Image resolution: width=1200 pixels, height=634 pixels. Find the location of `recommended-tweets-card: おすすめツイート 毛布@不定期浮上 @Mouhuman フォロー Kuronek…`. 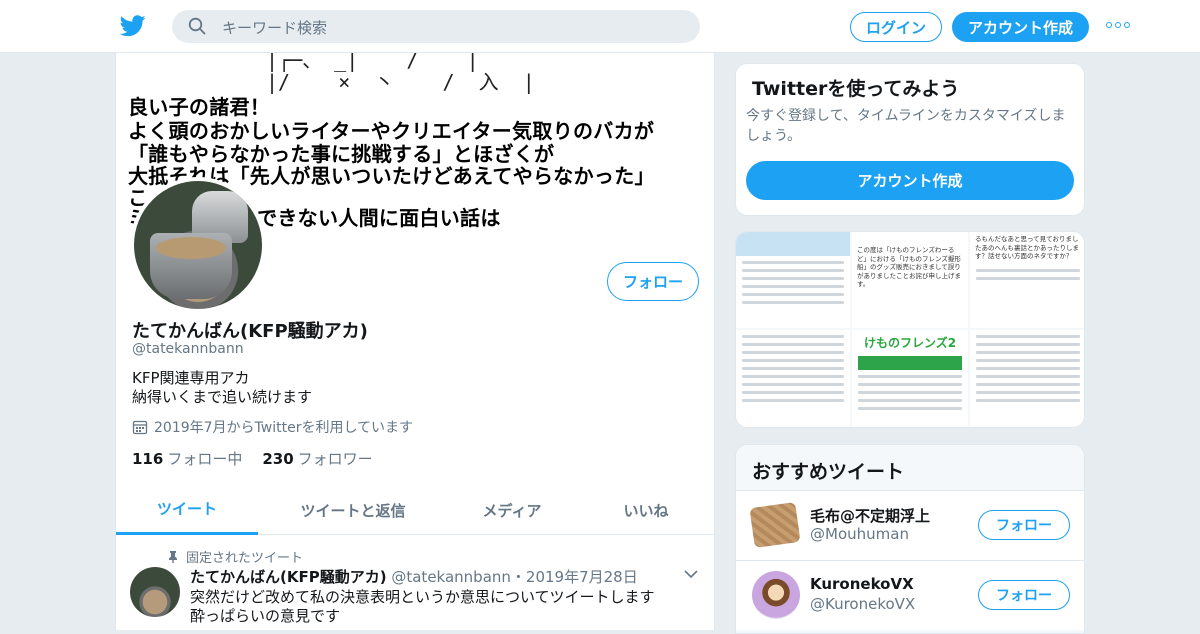

recommended-tweets-card: おすすめツイート 毛布@不定期浮上 @Mouhuman フォロー Kuronek… is located at coordinates (910, 539).